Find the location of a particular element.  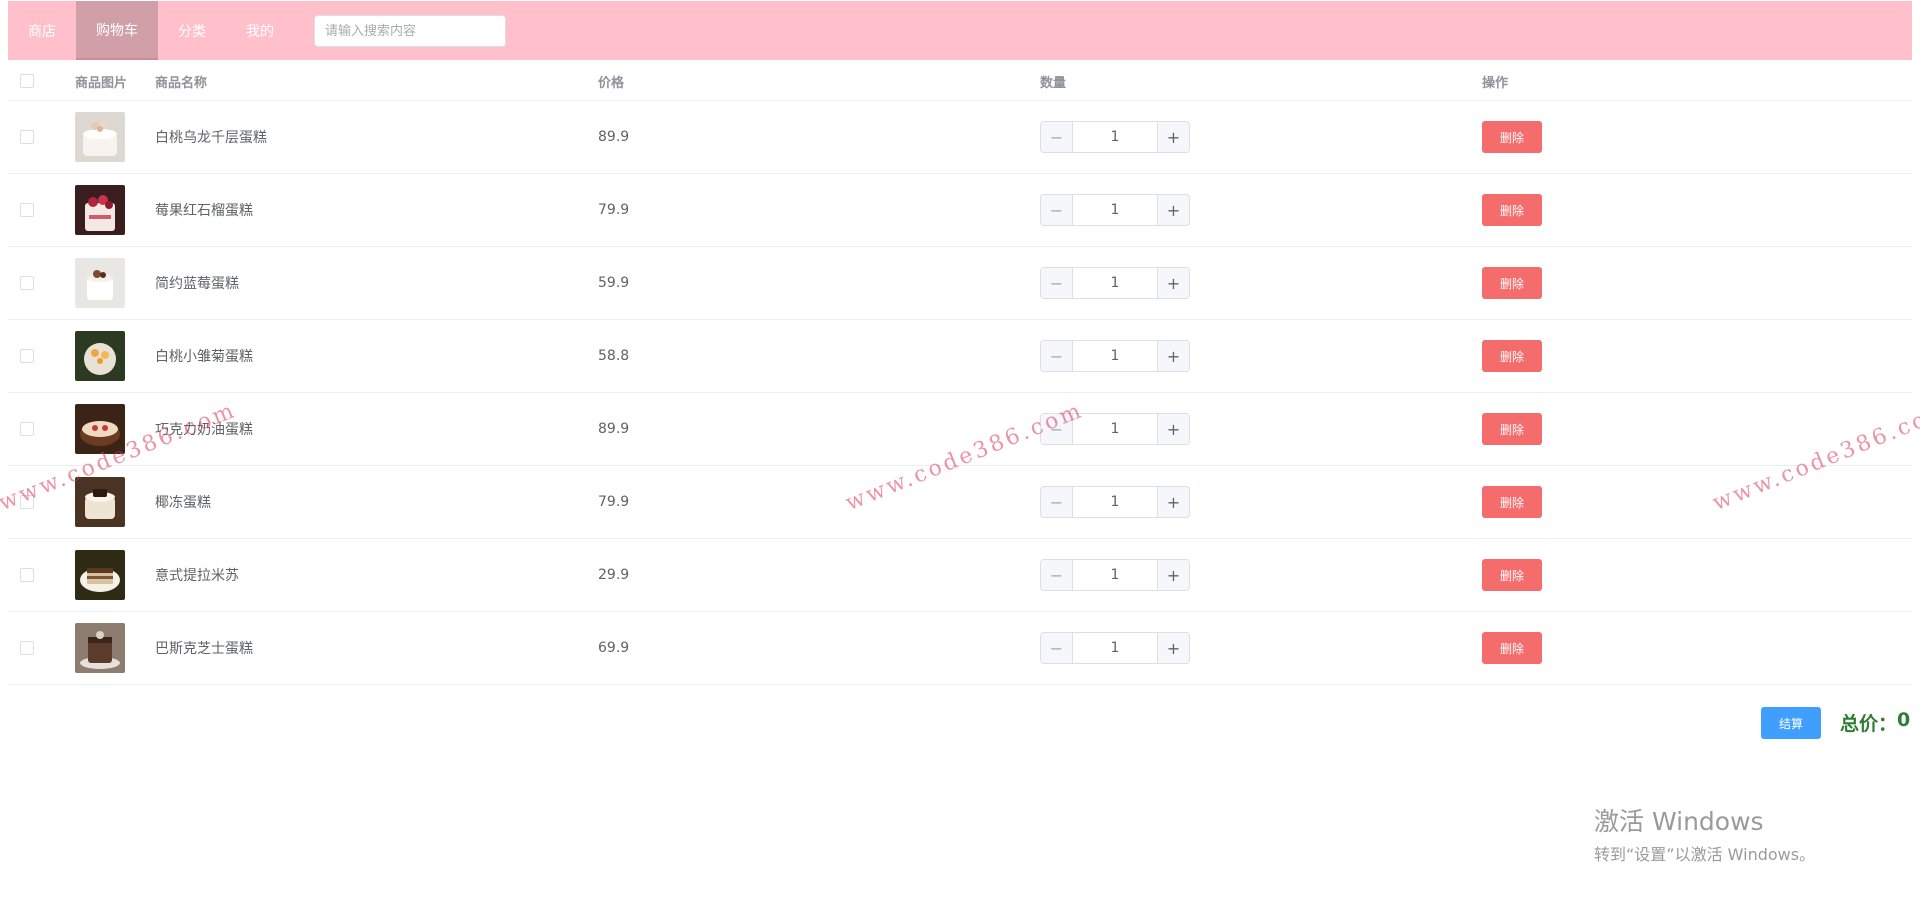

header-quantity: 数量 is located at coordinates (1053, 83).